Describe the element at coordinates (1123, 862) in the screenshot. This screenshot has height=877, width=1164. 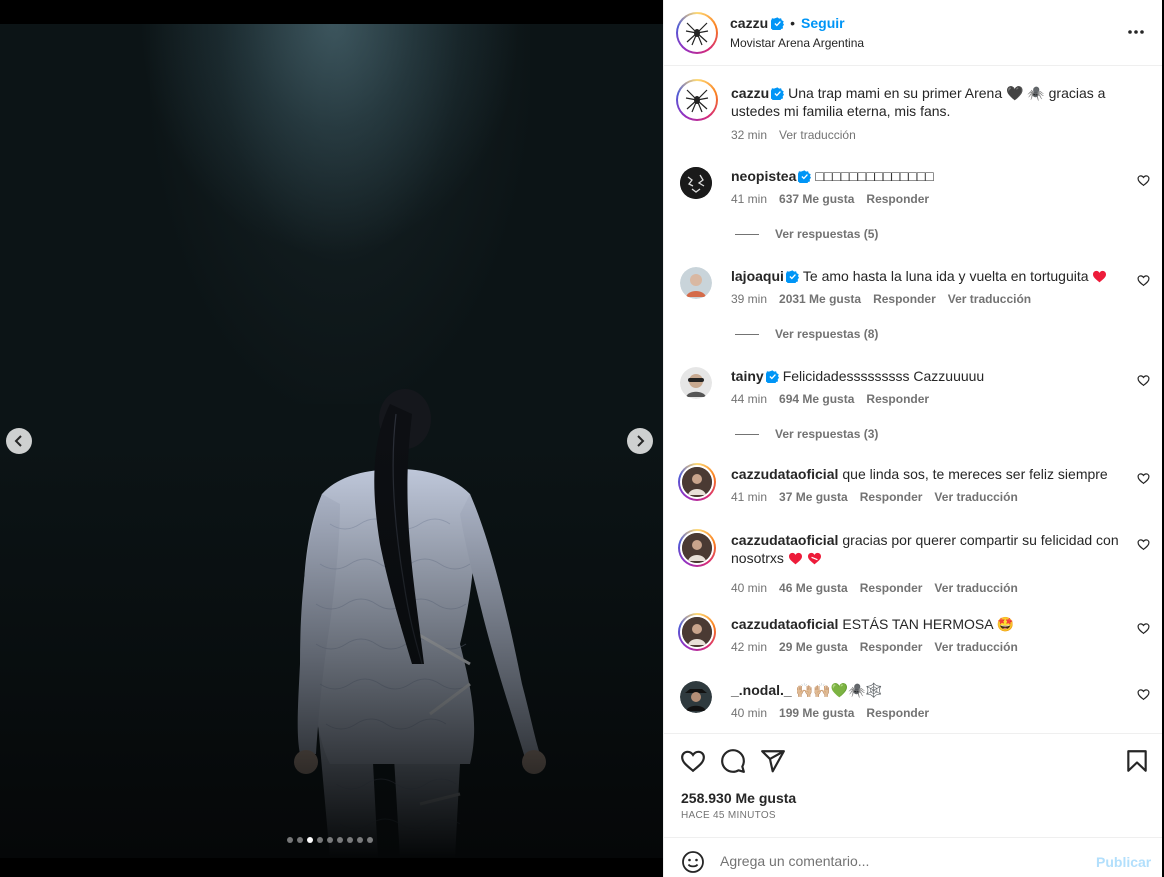
I see `publish-button: Publicar` at that location.